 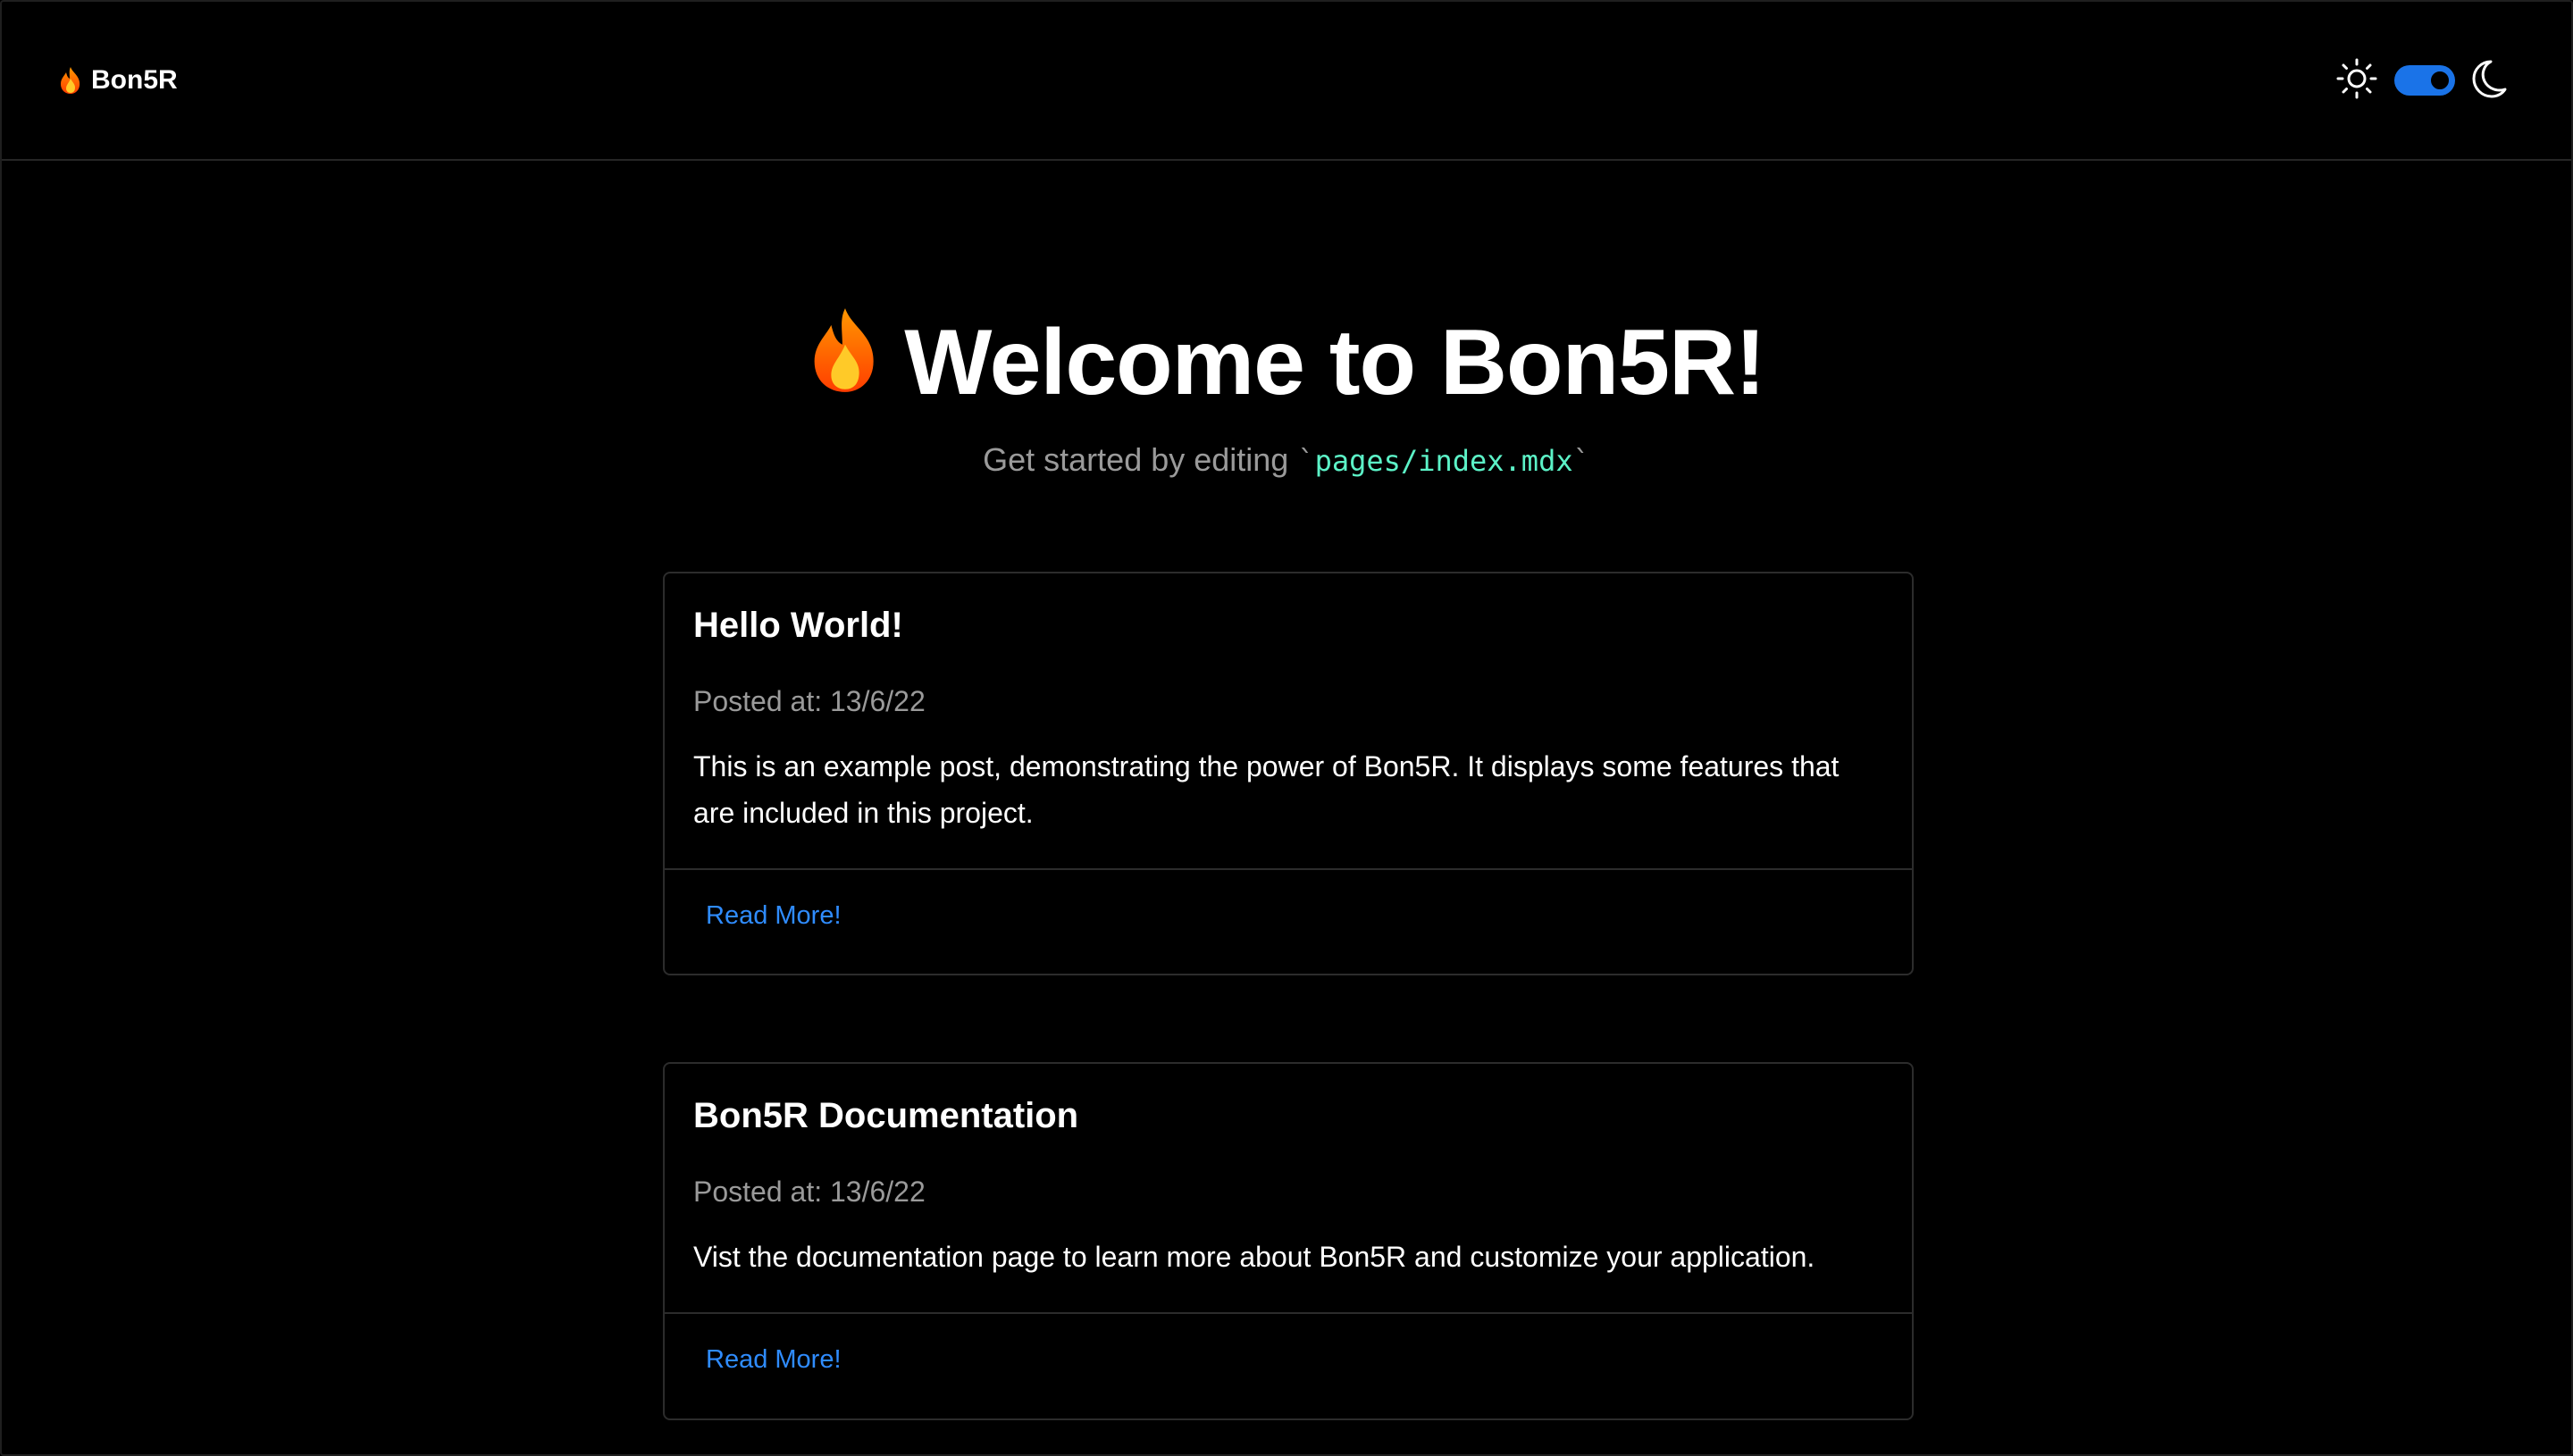 What do you see at coordinates (1286, 81) in the screenshot?
I see `top-navbar: Bon5R` at bounding box center [1286, 81].